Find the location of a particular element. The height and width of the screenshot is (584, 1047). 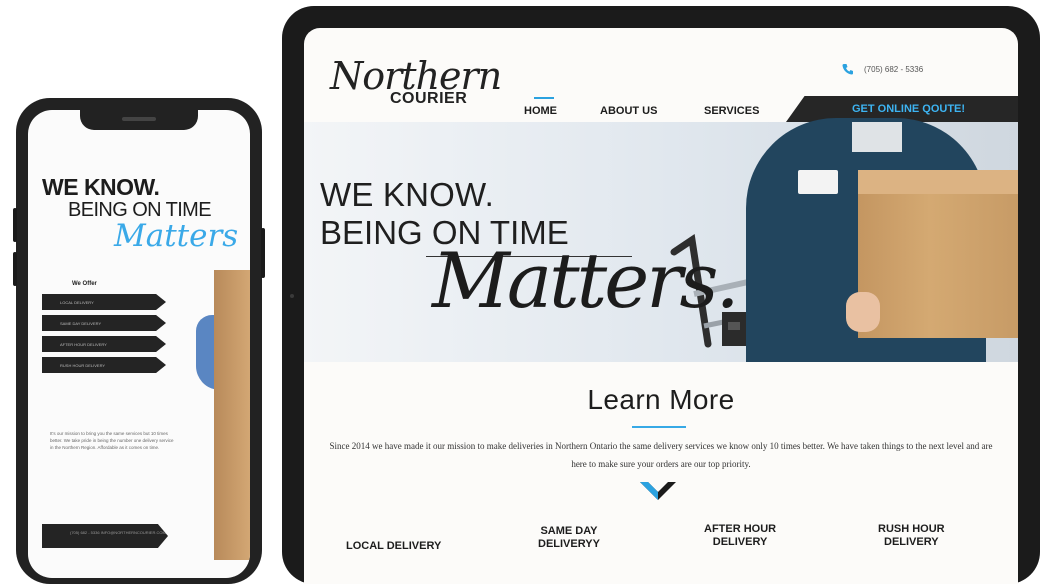

service-local-label: LOCAL DELIVERY is located at coordinates (394, 546).